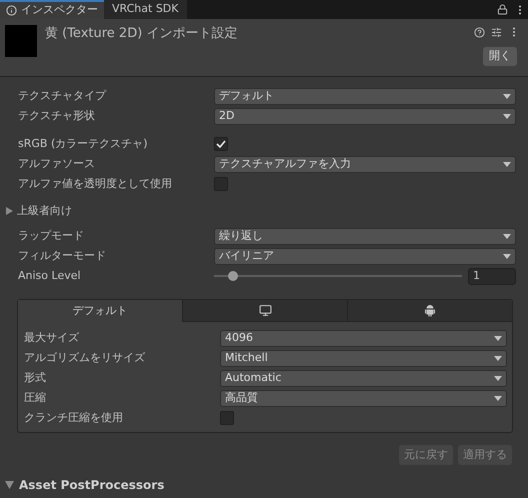 This screenshot has height=498, width=528. What do you see at coordinates (363, 378) in the screenshot?
I see `dropdown: Automatic` at bounding box center [363, 378].